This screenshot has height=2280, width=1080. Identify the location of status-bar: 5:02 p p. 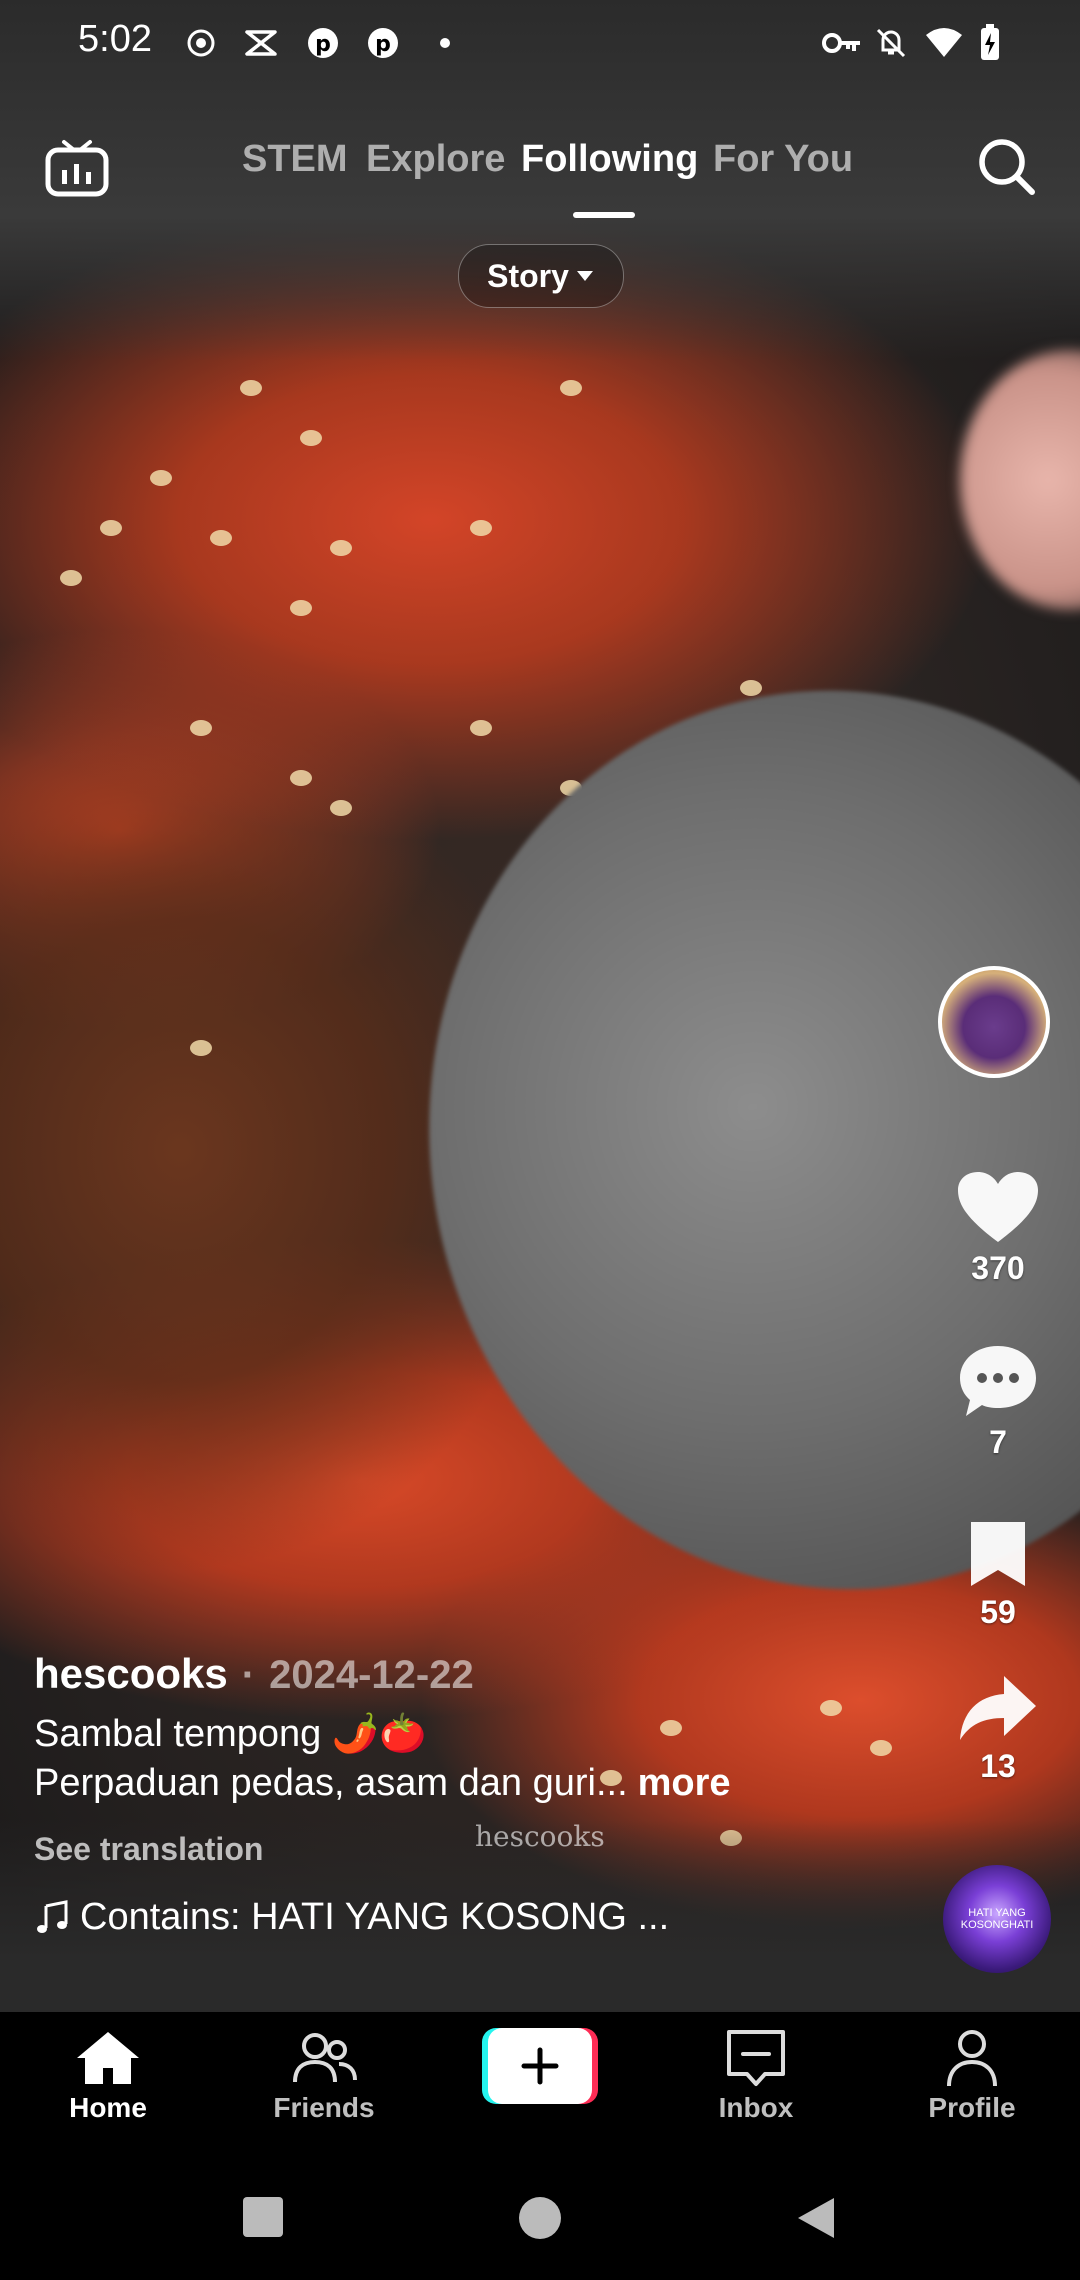
(540, 42).